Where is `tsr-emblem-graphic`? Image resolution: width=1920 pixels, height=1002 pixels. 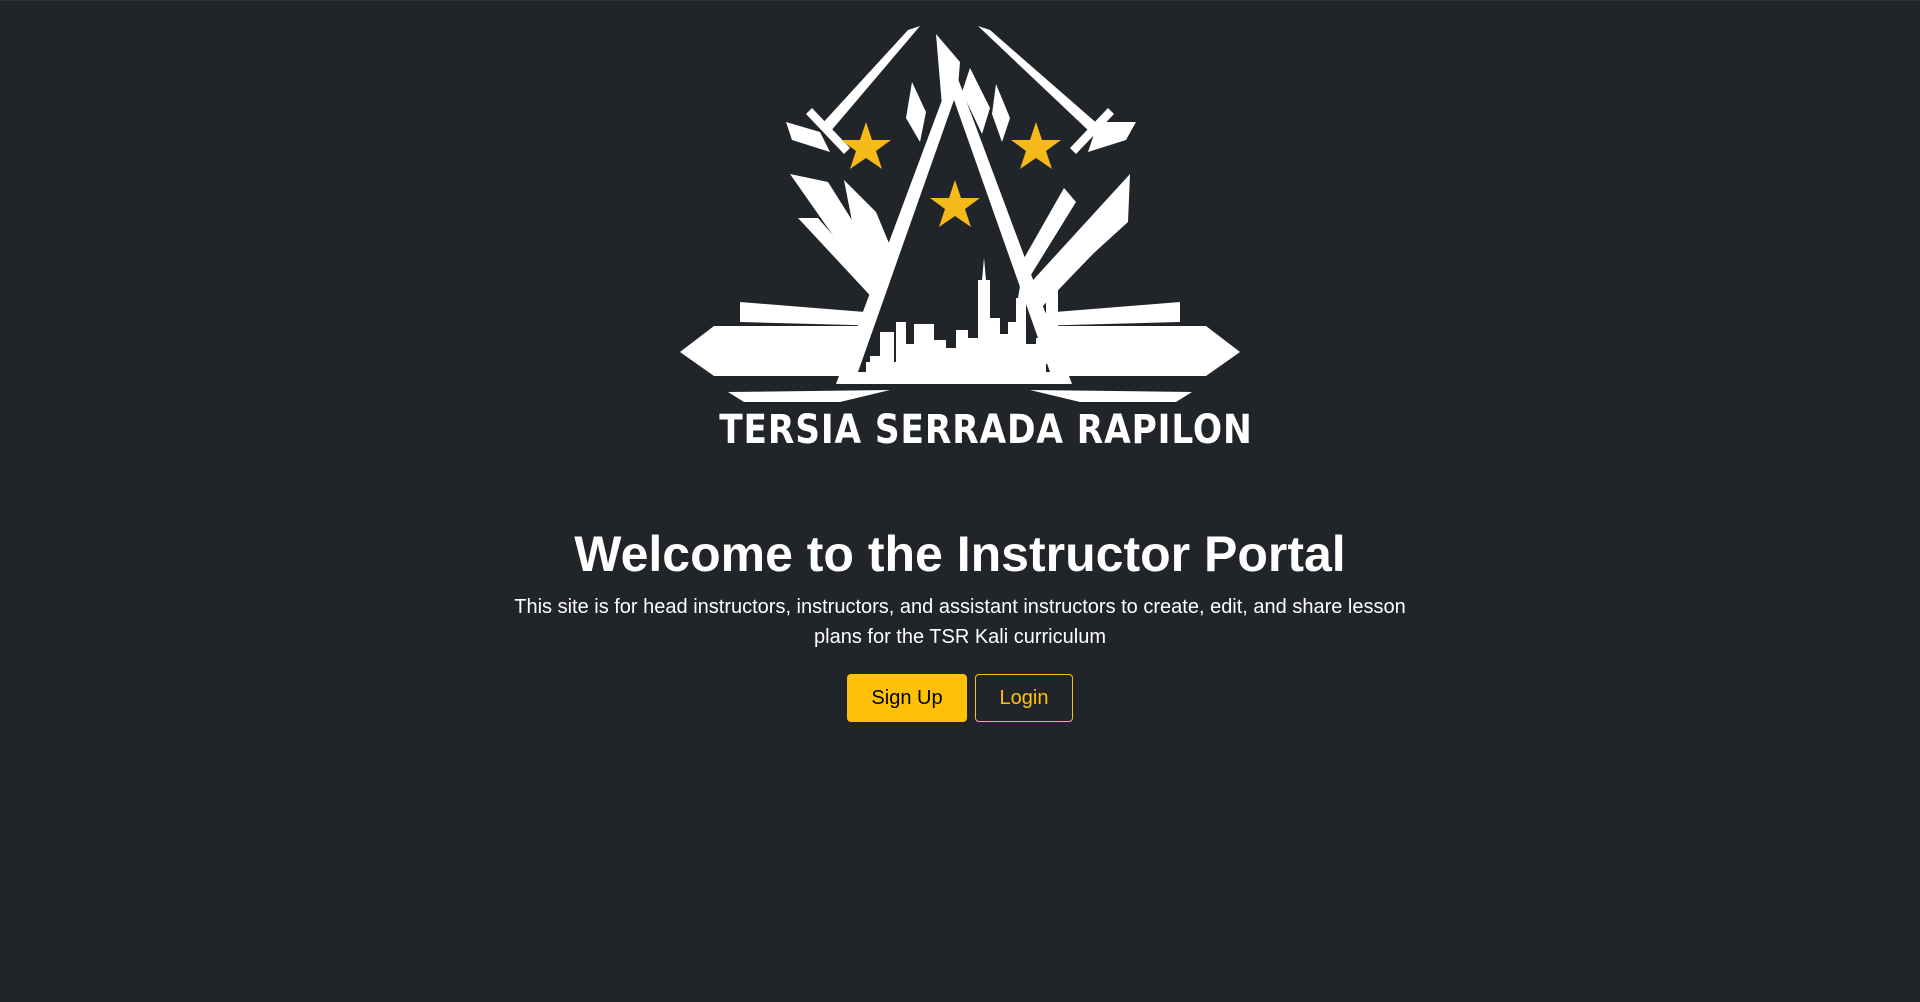
tsr-emblem-graphic is located at coordinates (960, 214).